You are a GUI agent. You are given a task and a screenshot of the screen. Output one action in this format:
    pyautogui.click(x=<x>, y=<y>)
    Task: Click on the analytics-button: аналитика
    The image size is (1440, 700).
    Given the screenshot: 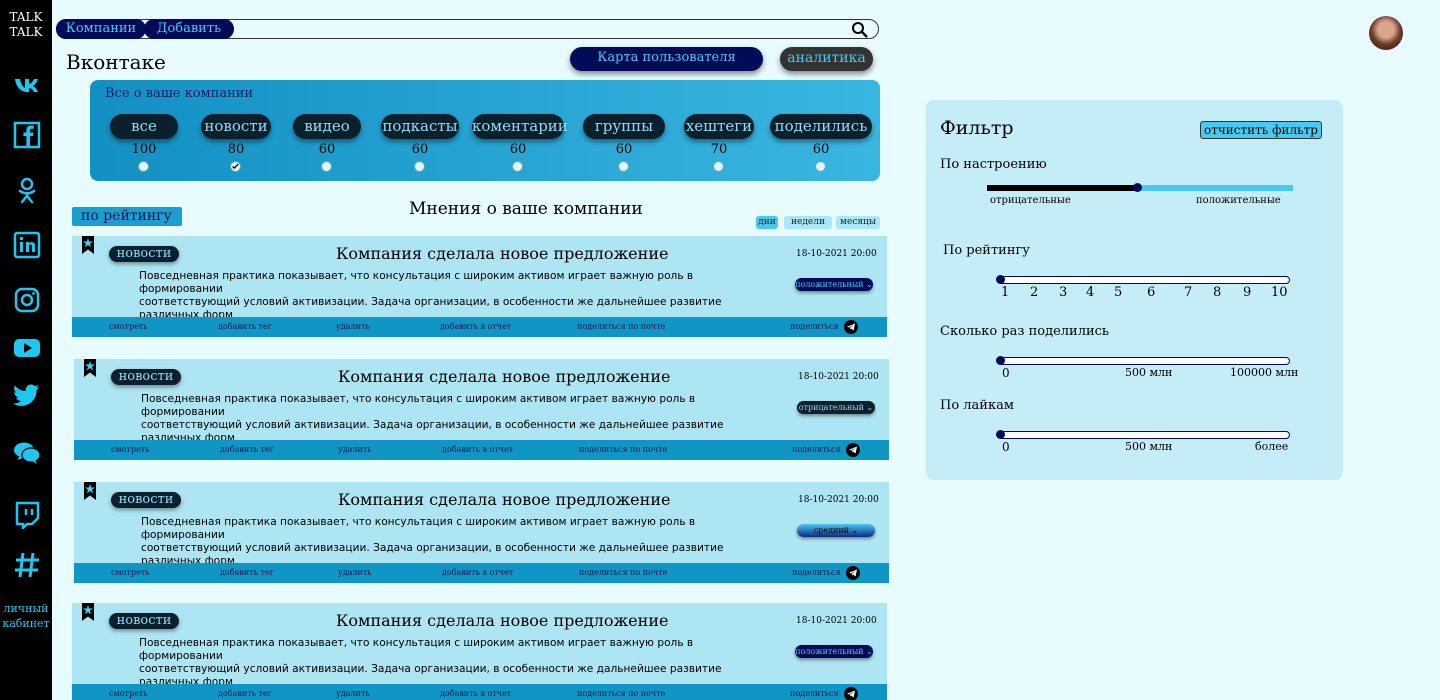 What is the action you would take?
    pyautogui.click(x=826, y=59)
    